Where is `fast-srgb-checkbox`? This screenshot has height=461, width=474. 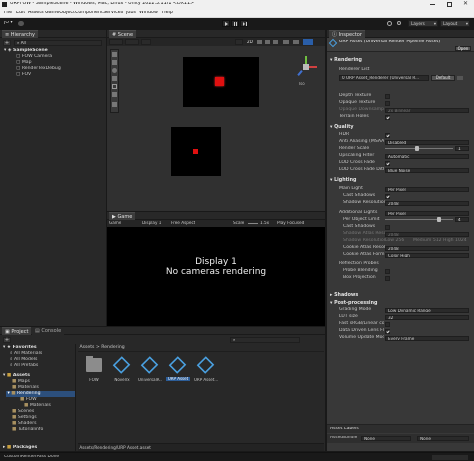
fast-srgb-checkbox is located at coordinates (387, 324).